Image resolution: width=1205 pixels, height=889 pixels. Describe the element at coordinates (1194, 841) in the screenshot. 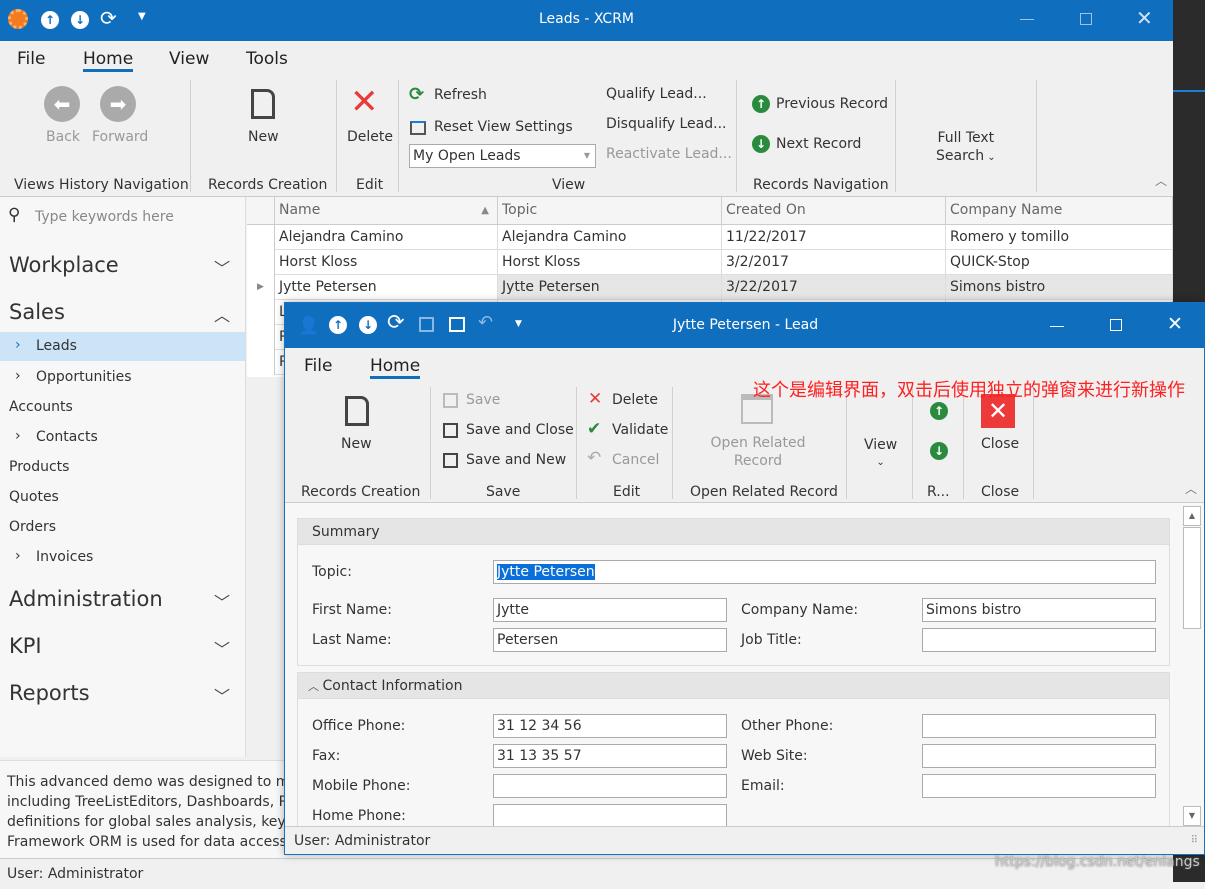

I see `resize-grip-icon: ⠿` at that location.